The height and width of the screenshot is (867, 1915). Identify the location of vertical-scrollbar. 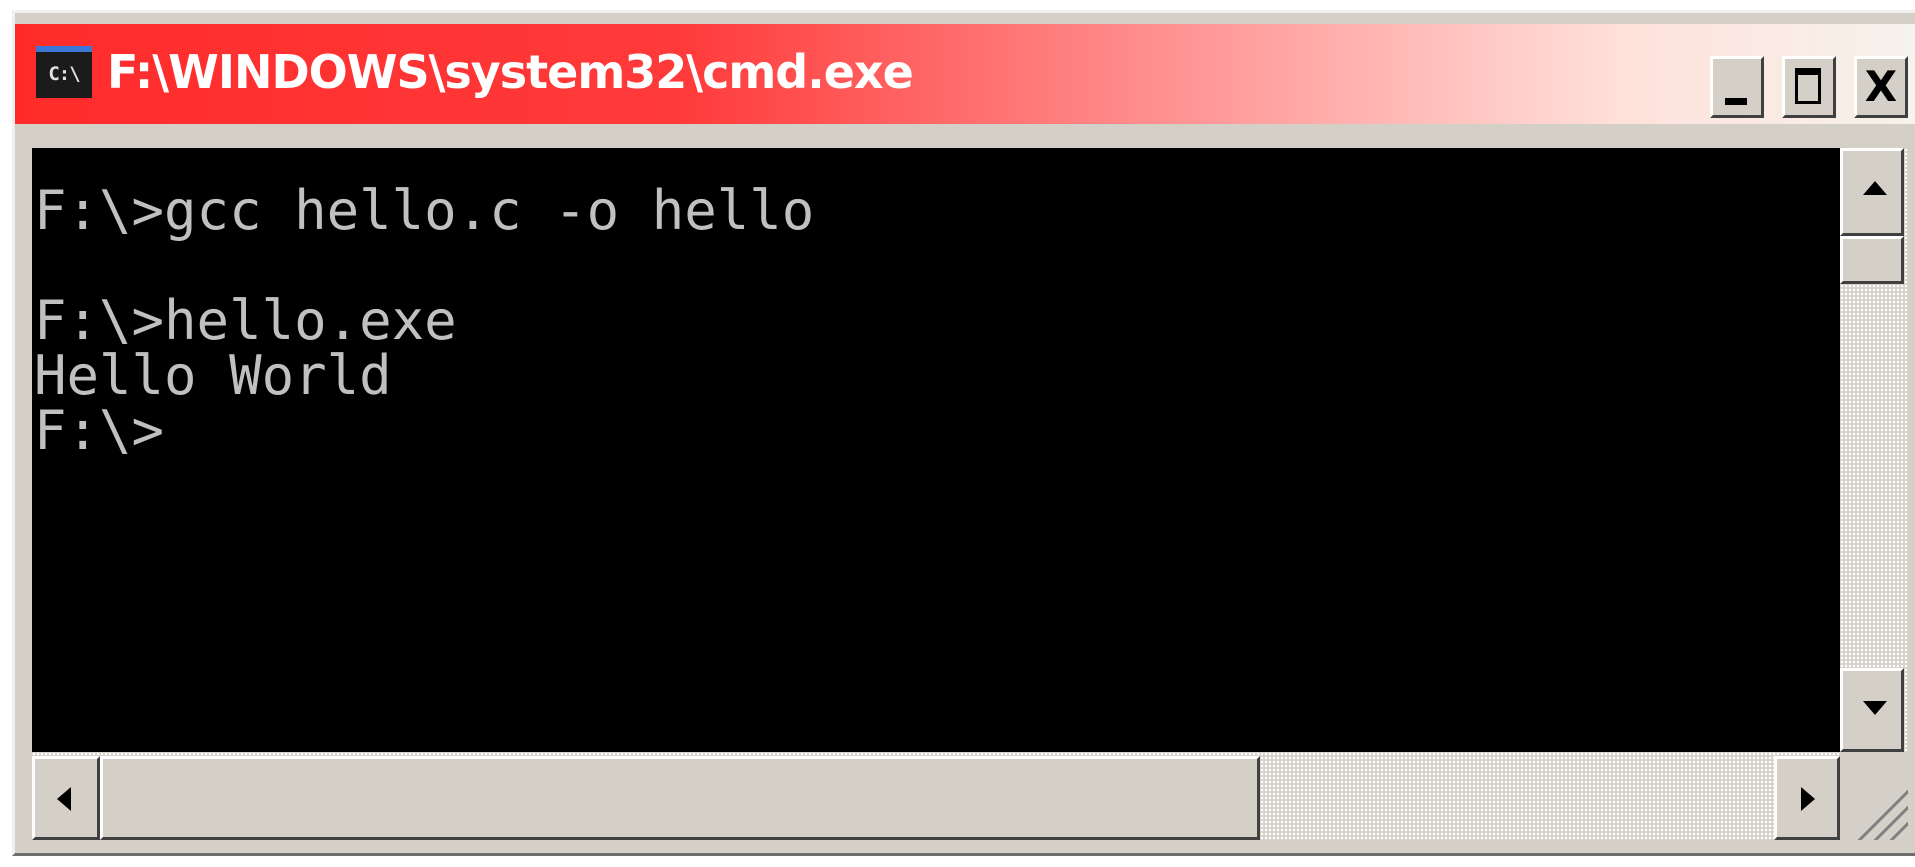
(1874, 450).